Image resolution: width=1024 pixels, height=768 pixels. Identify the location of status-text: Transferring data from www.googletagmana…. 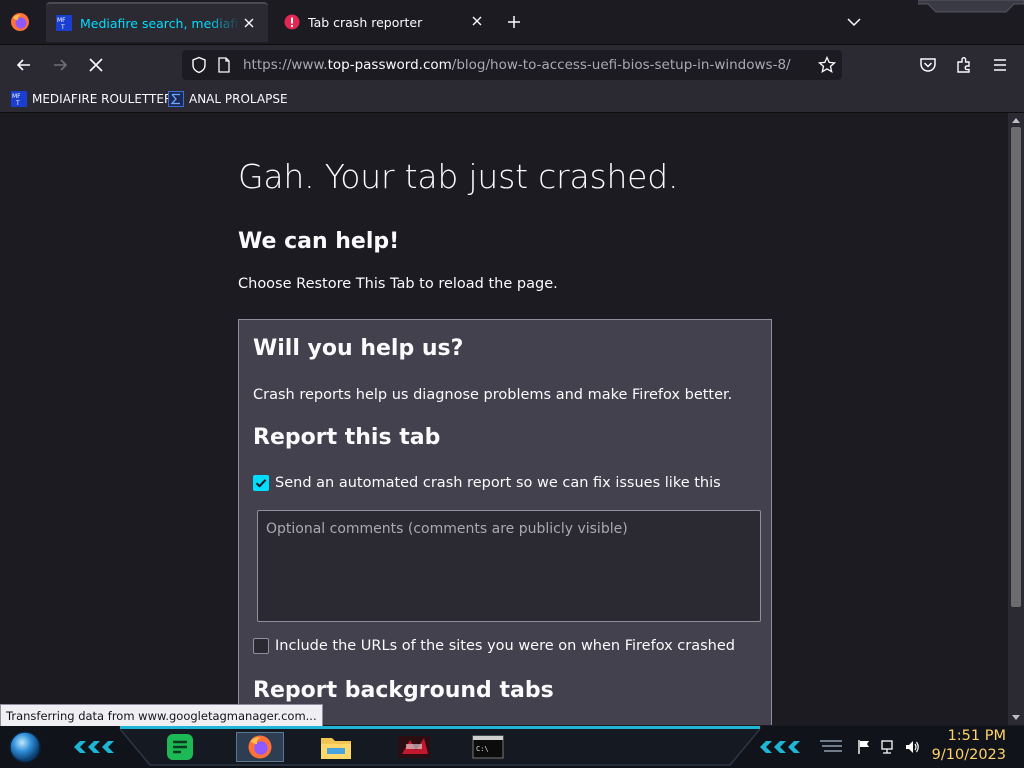
(161, 716).